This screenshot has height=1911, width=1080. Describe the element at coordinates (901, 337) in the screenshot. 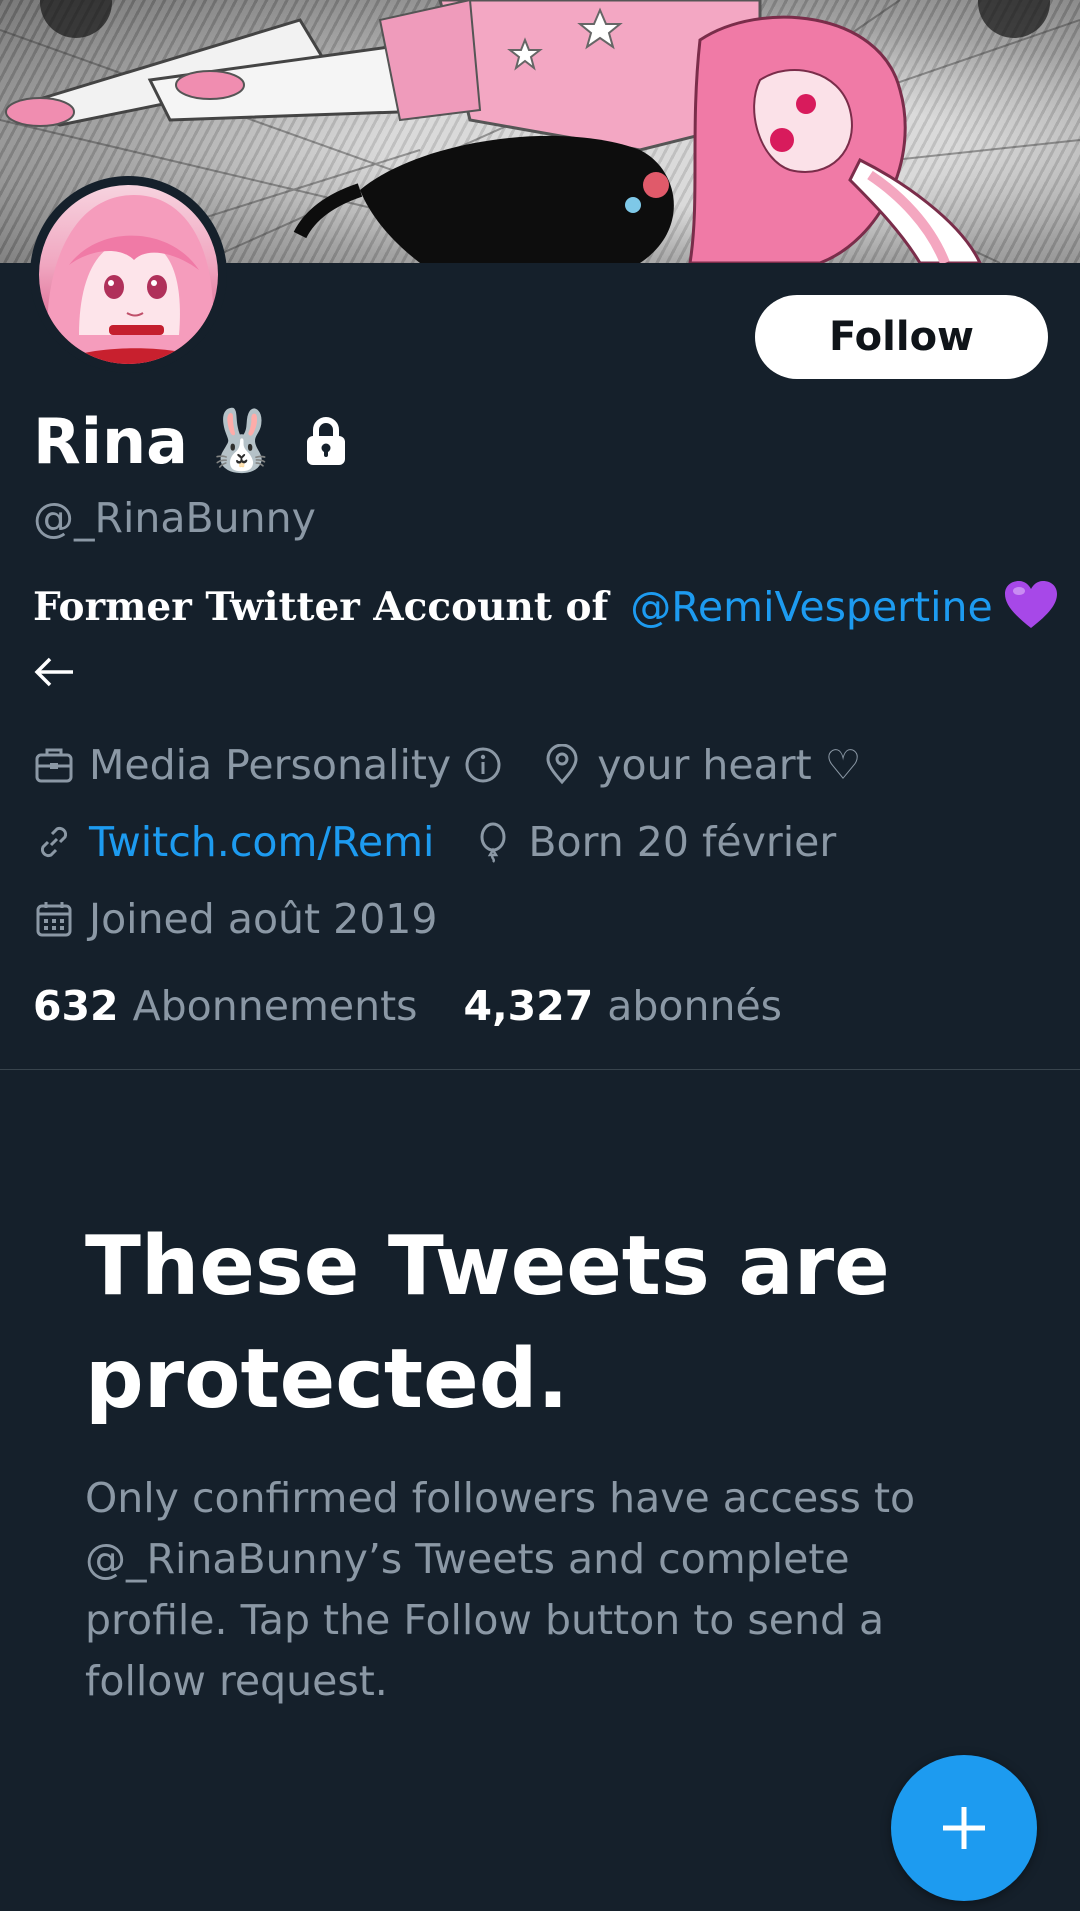

I see `follow-button: Follow` at that location.